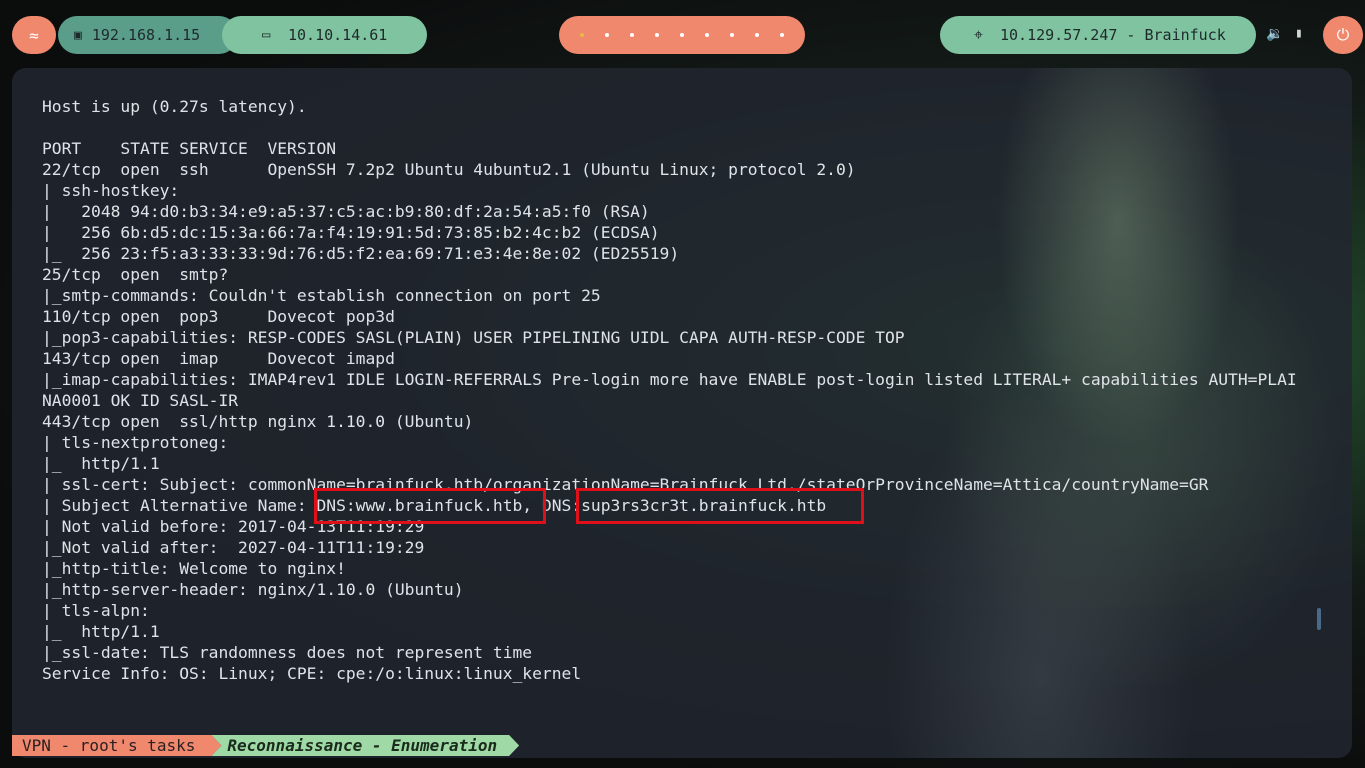 This screenshot has height=768, width=1365. I want to click on terminal-line: | tls-alpn:, so click(96, 610).